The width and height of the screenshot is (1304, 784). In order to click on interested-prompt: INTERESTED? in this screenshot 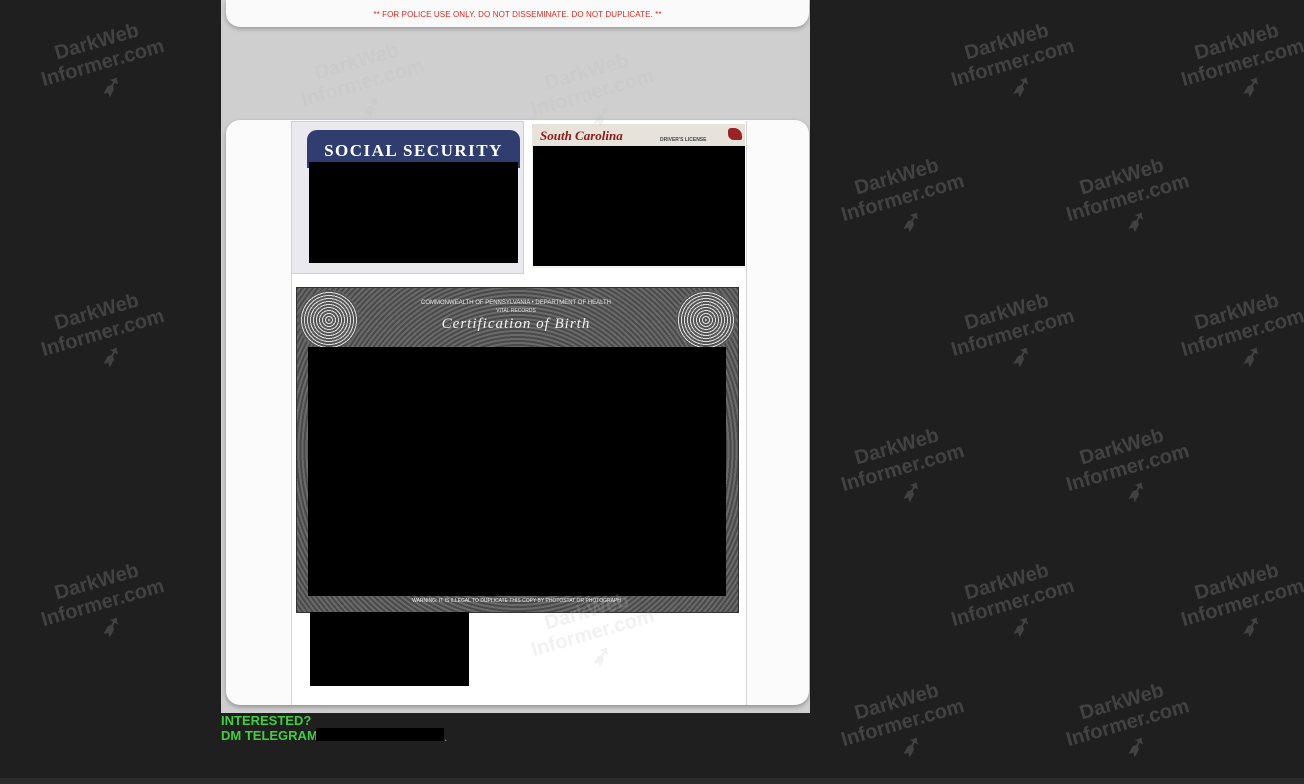, I will do `click(266, 720)`.